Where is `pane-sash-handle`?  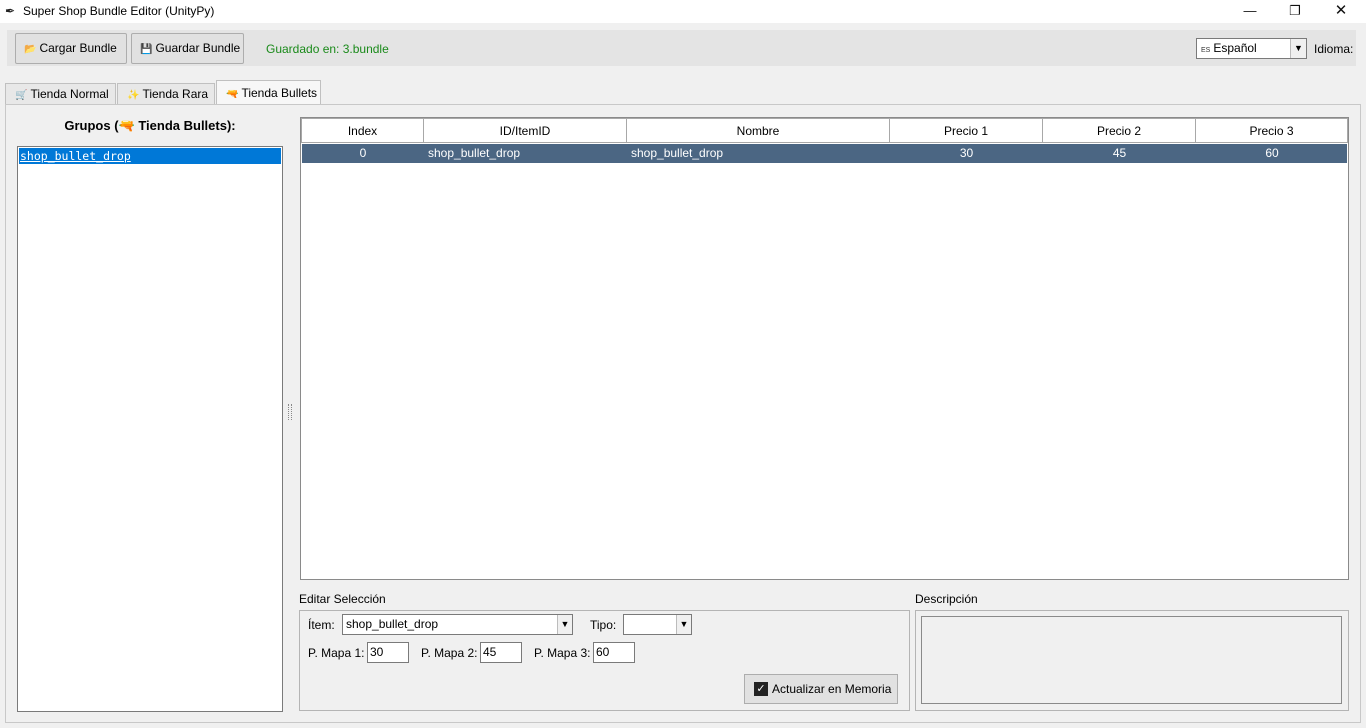
pane-sash-handle is located at coordinates (290, 412).